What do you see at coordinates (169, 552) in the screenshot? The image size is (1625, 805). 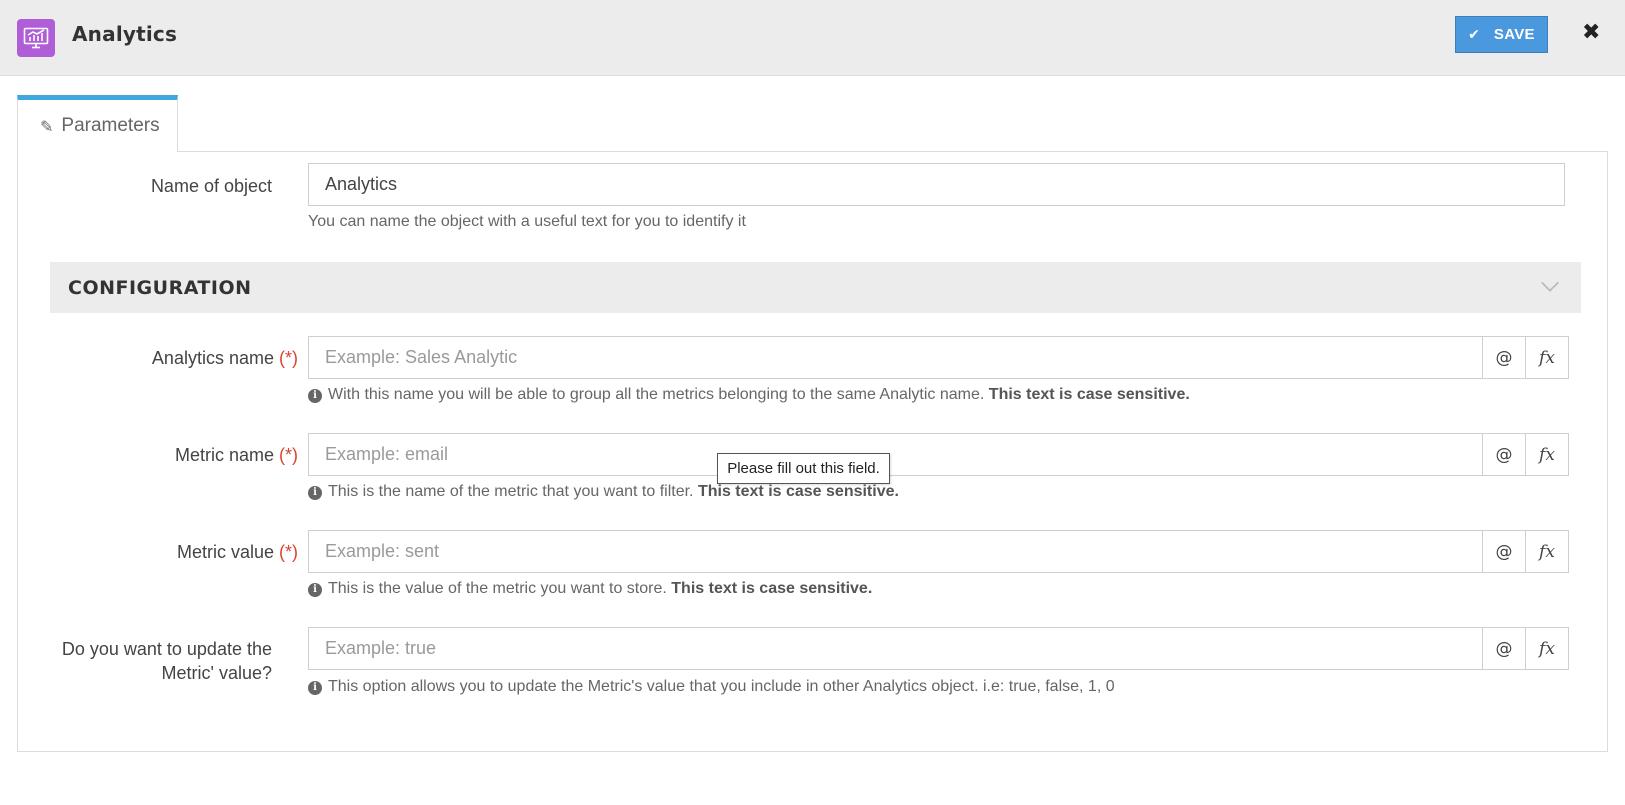 I see `metric-value-label: Metric value (*)` at bounding box center [169, 552].